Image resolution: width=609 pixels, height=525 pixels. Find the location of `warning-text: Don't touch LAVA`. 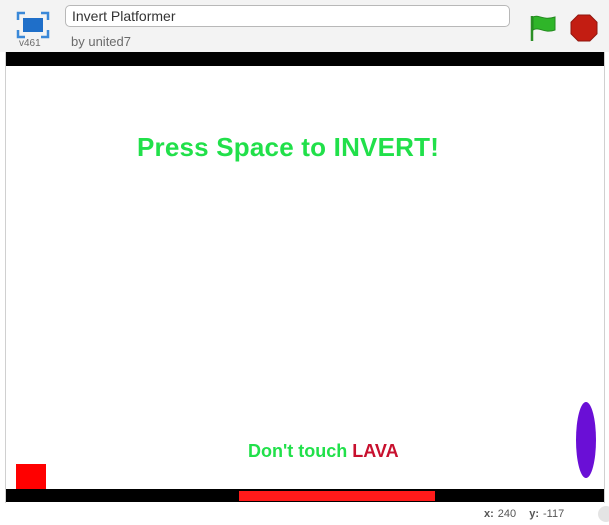

warning-text: Don't touch LAVA is located at coordinates (323, 451).